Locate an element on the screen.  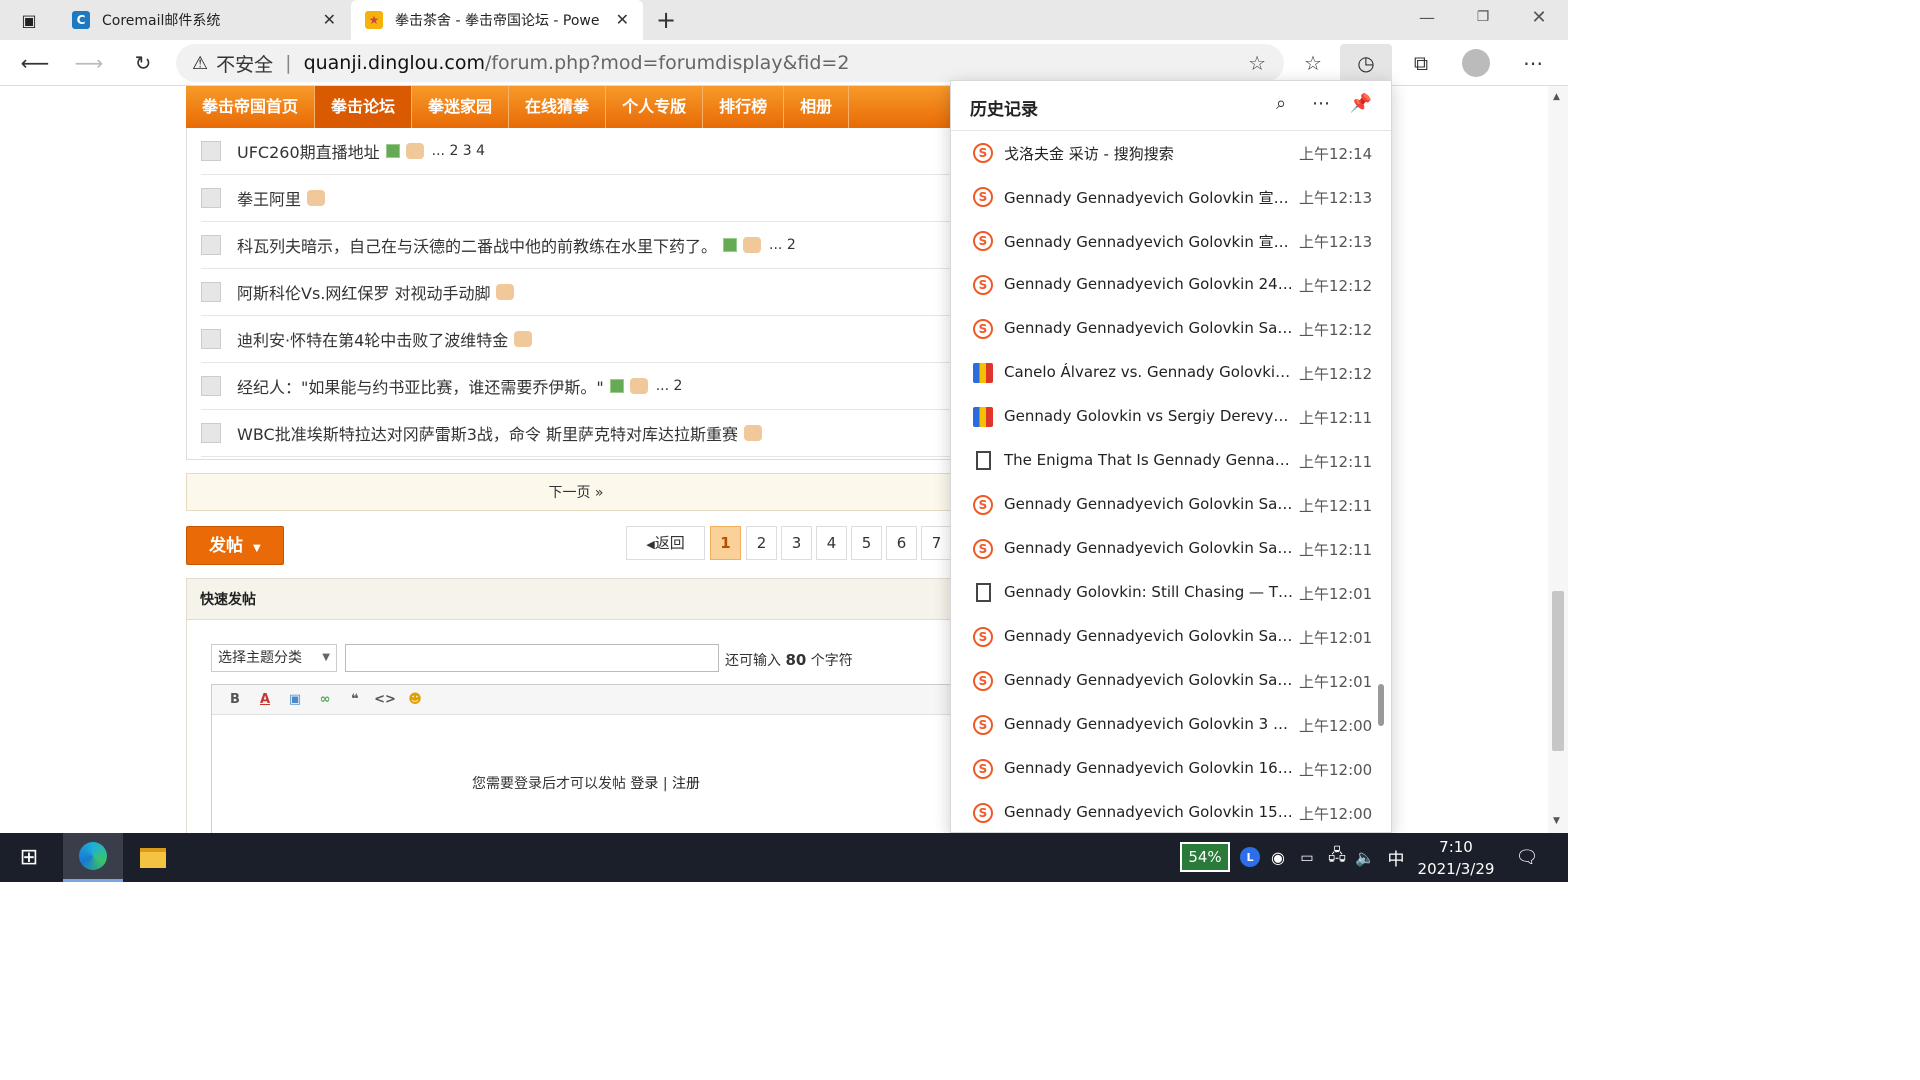
tab-coremail: C Coremail邮件系统 ✕ is located at coordinates (204, 20).